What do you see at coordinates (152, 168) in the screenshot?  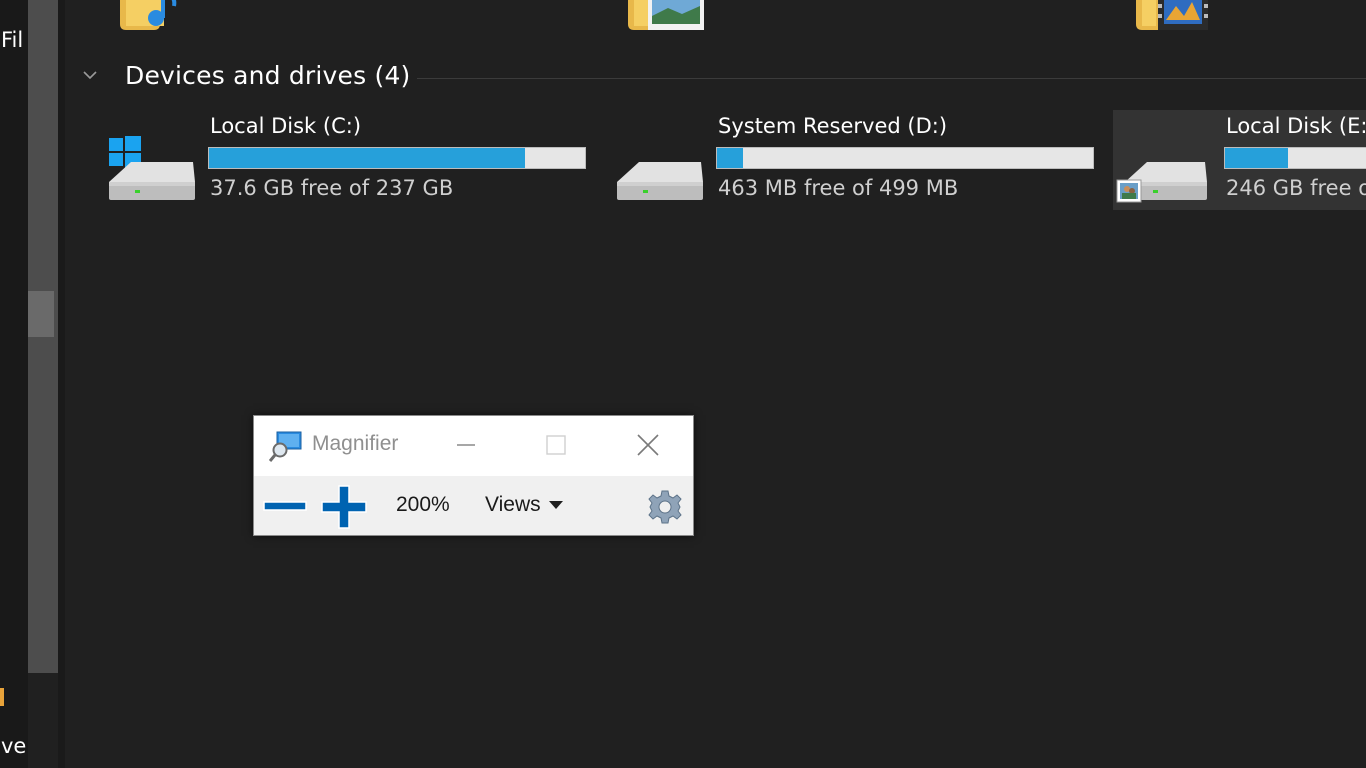 I see `windows-drive-icon` at bounding box center [152, 168].